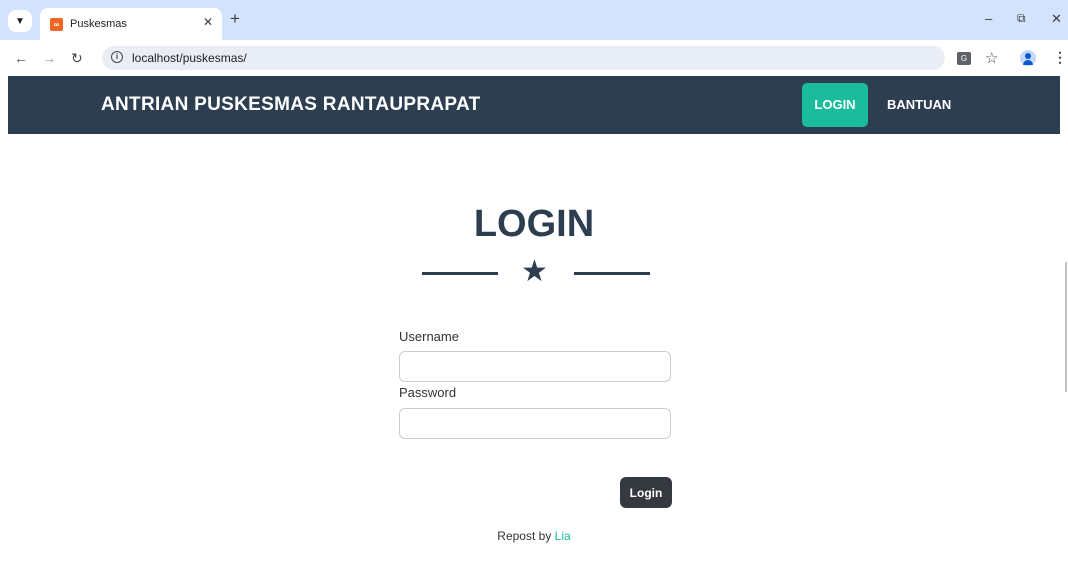 This screenshot has width=1068, height=569. Describe the element at coordinates (49, 58) in the screenshot. I see `forward-icon: →` at that location.